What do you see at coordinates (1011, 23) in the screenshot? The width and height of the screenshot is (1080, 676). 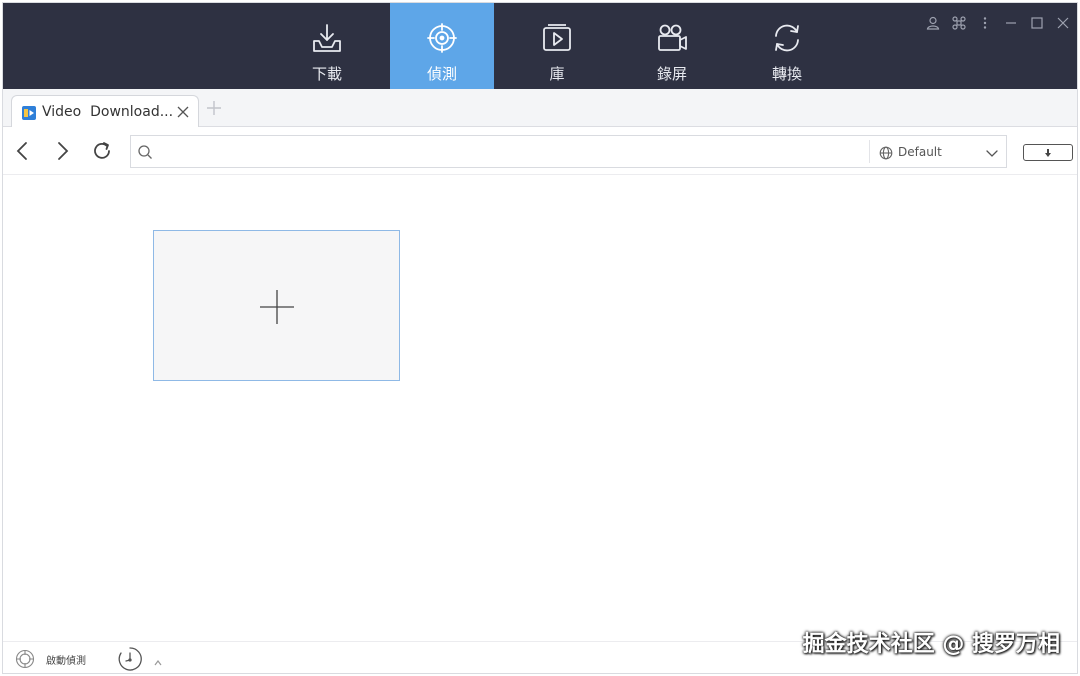 I see `minimize-icon` at bounding box center [1011, 23].